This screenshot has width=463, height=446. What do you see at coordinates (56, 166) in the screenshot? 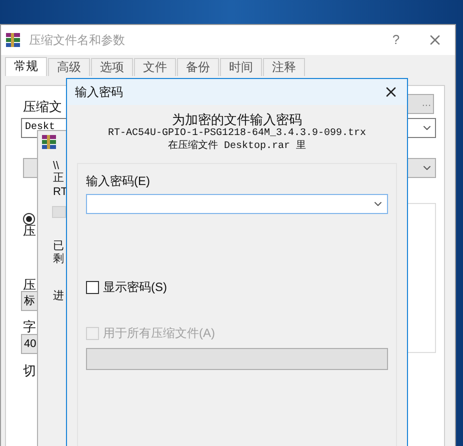
I see `status-text: \\` at bounding box center [56, 166].